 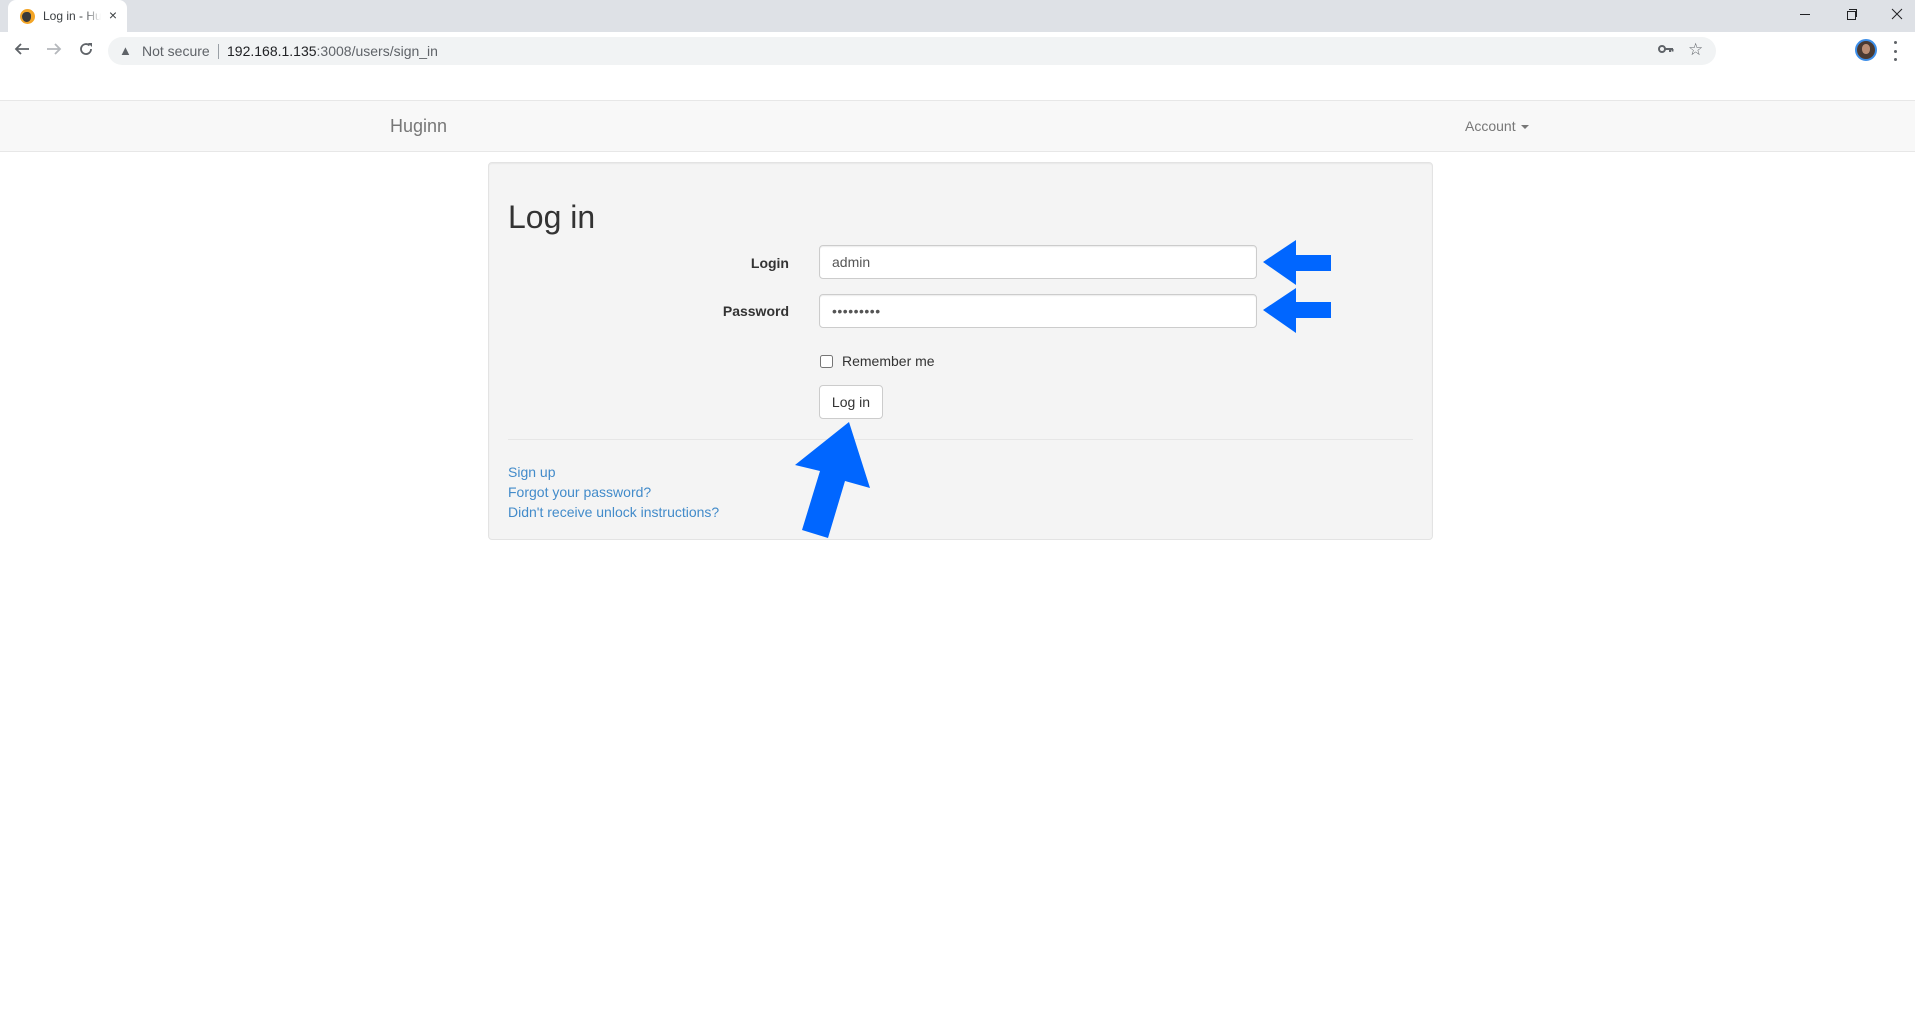 I want to click on url-host: 192.168.1.135, so click(x=272, y=51).